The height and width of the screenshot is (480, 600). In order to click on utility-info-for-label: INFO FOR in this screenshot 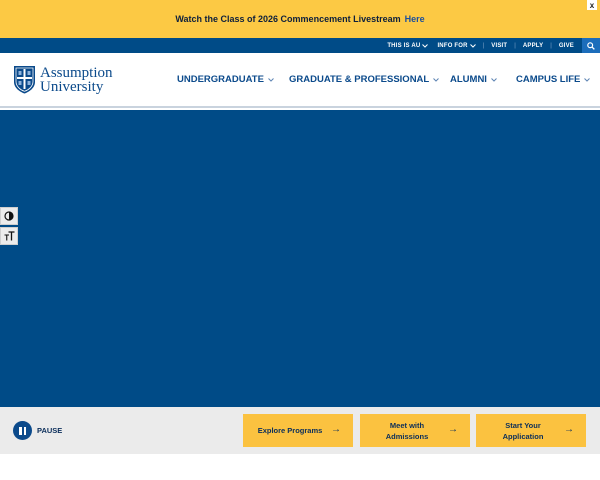, I will do `click(452, 45)`.